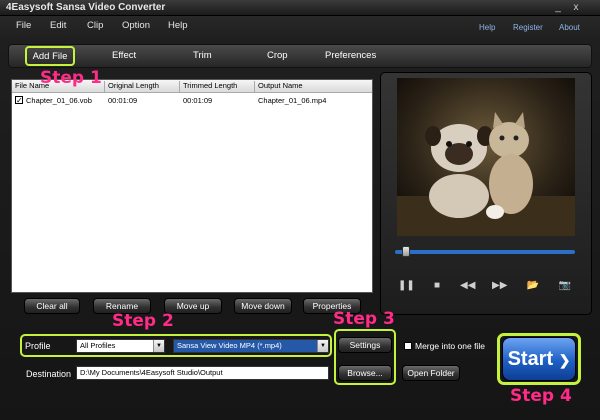 Image resolution: width=600 pixels, height=420 pixels. Describe the element at coordinates (487, 27) in the screenshot. I see `help-link: Help` at that location.